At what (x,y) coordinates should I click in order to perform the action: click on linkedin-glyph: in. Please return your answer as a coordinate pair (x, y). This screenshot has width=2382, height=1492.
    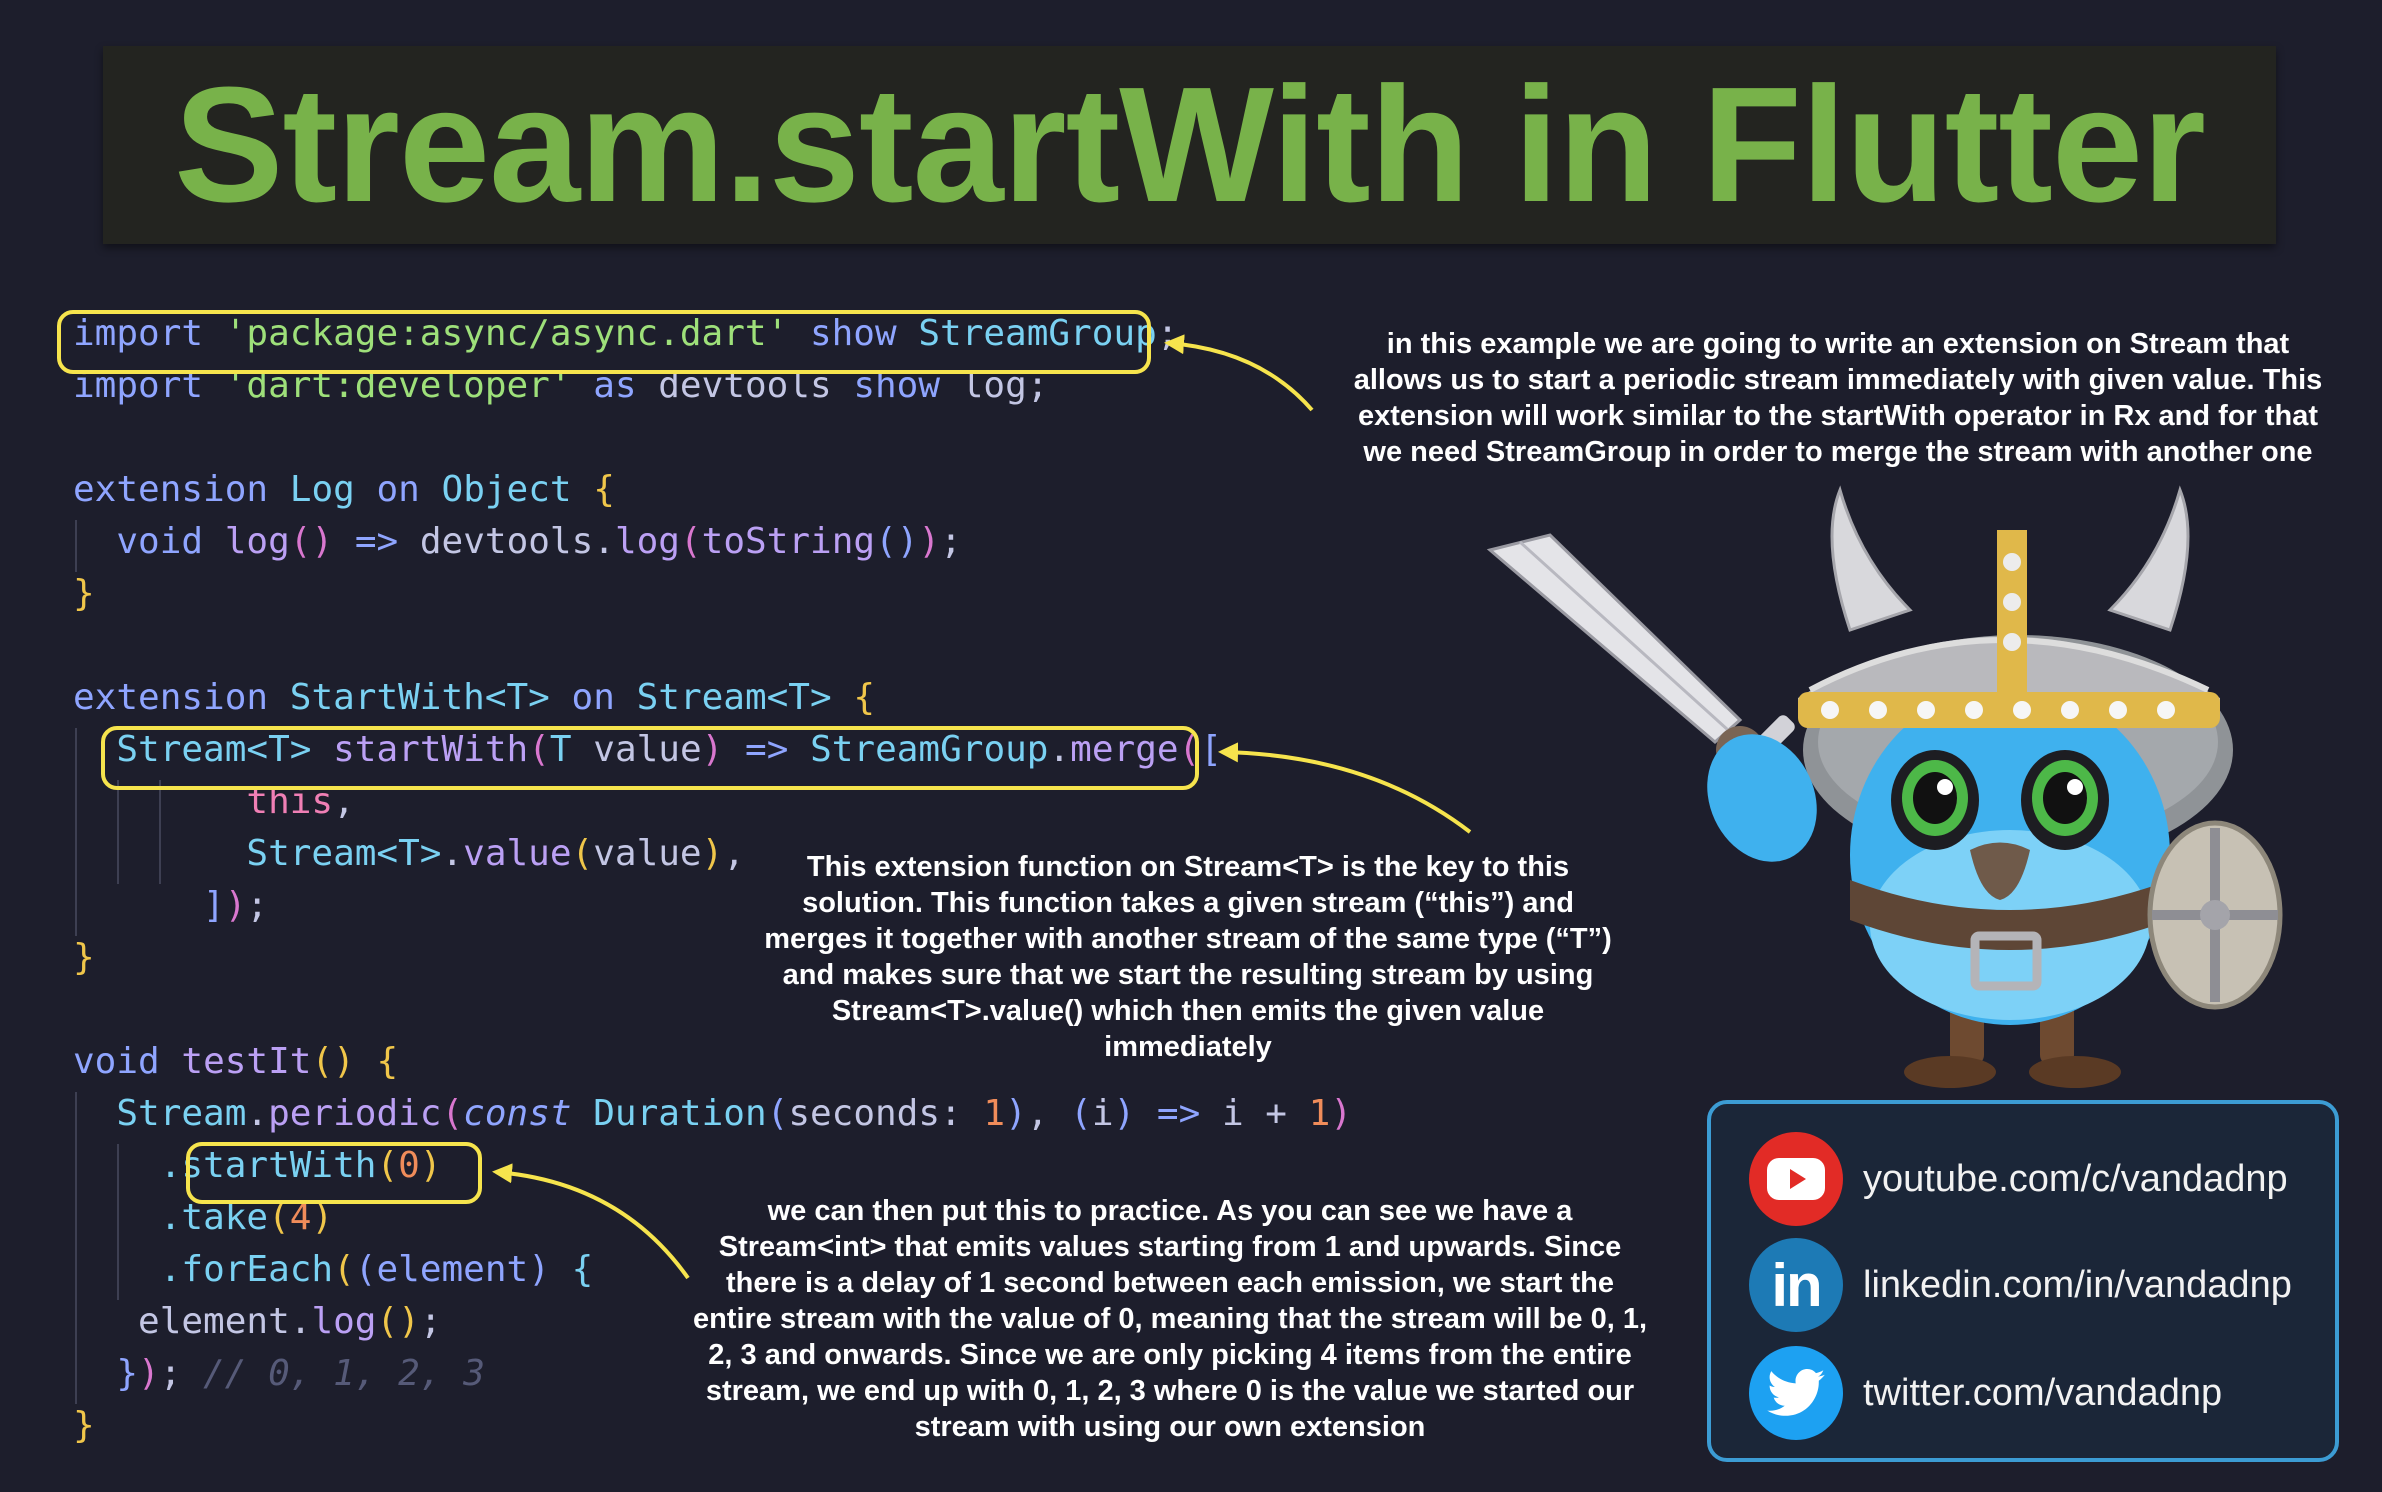
    Looking at the image, I should click on (1796, 1285).